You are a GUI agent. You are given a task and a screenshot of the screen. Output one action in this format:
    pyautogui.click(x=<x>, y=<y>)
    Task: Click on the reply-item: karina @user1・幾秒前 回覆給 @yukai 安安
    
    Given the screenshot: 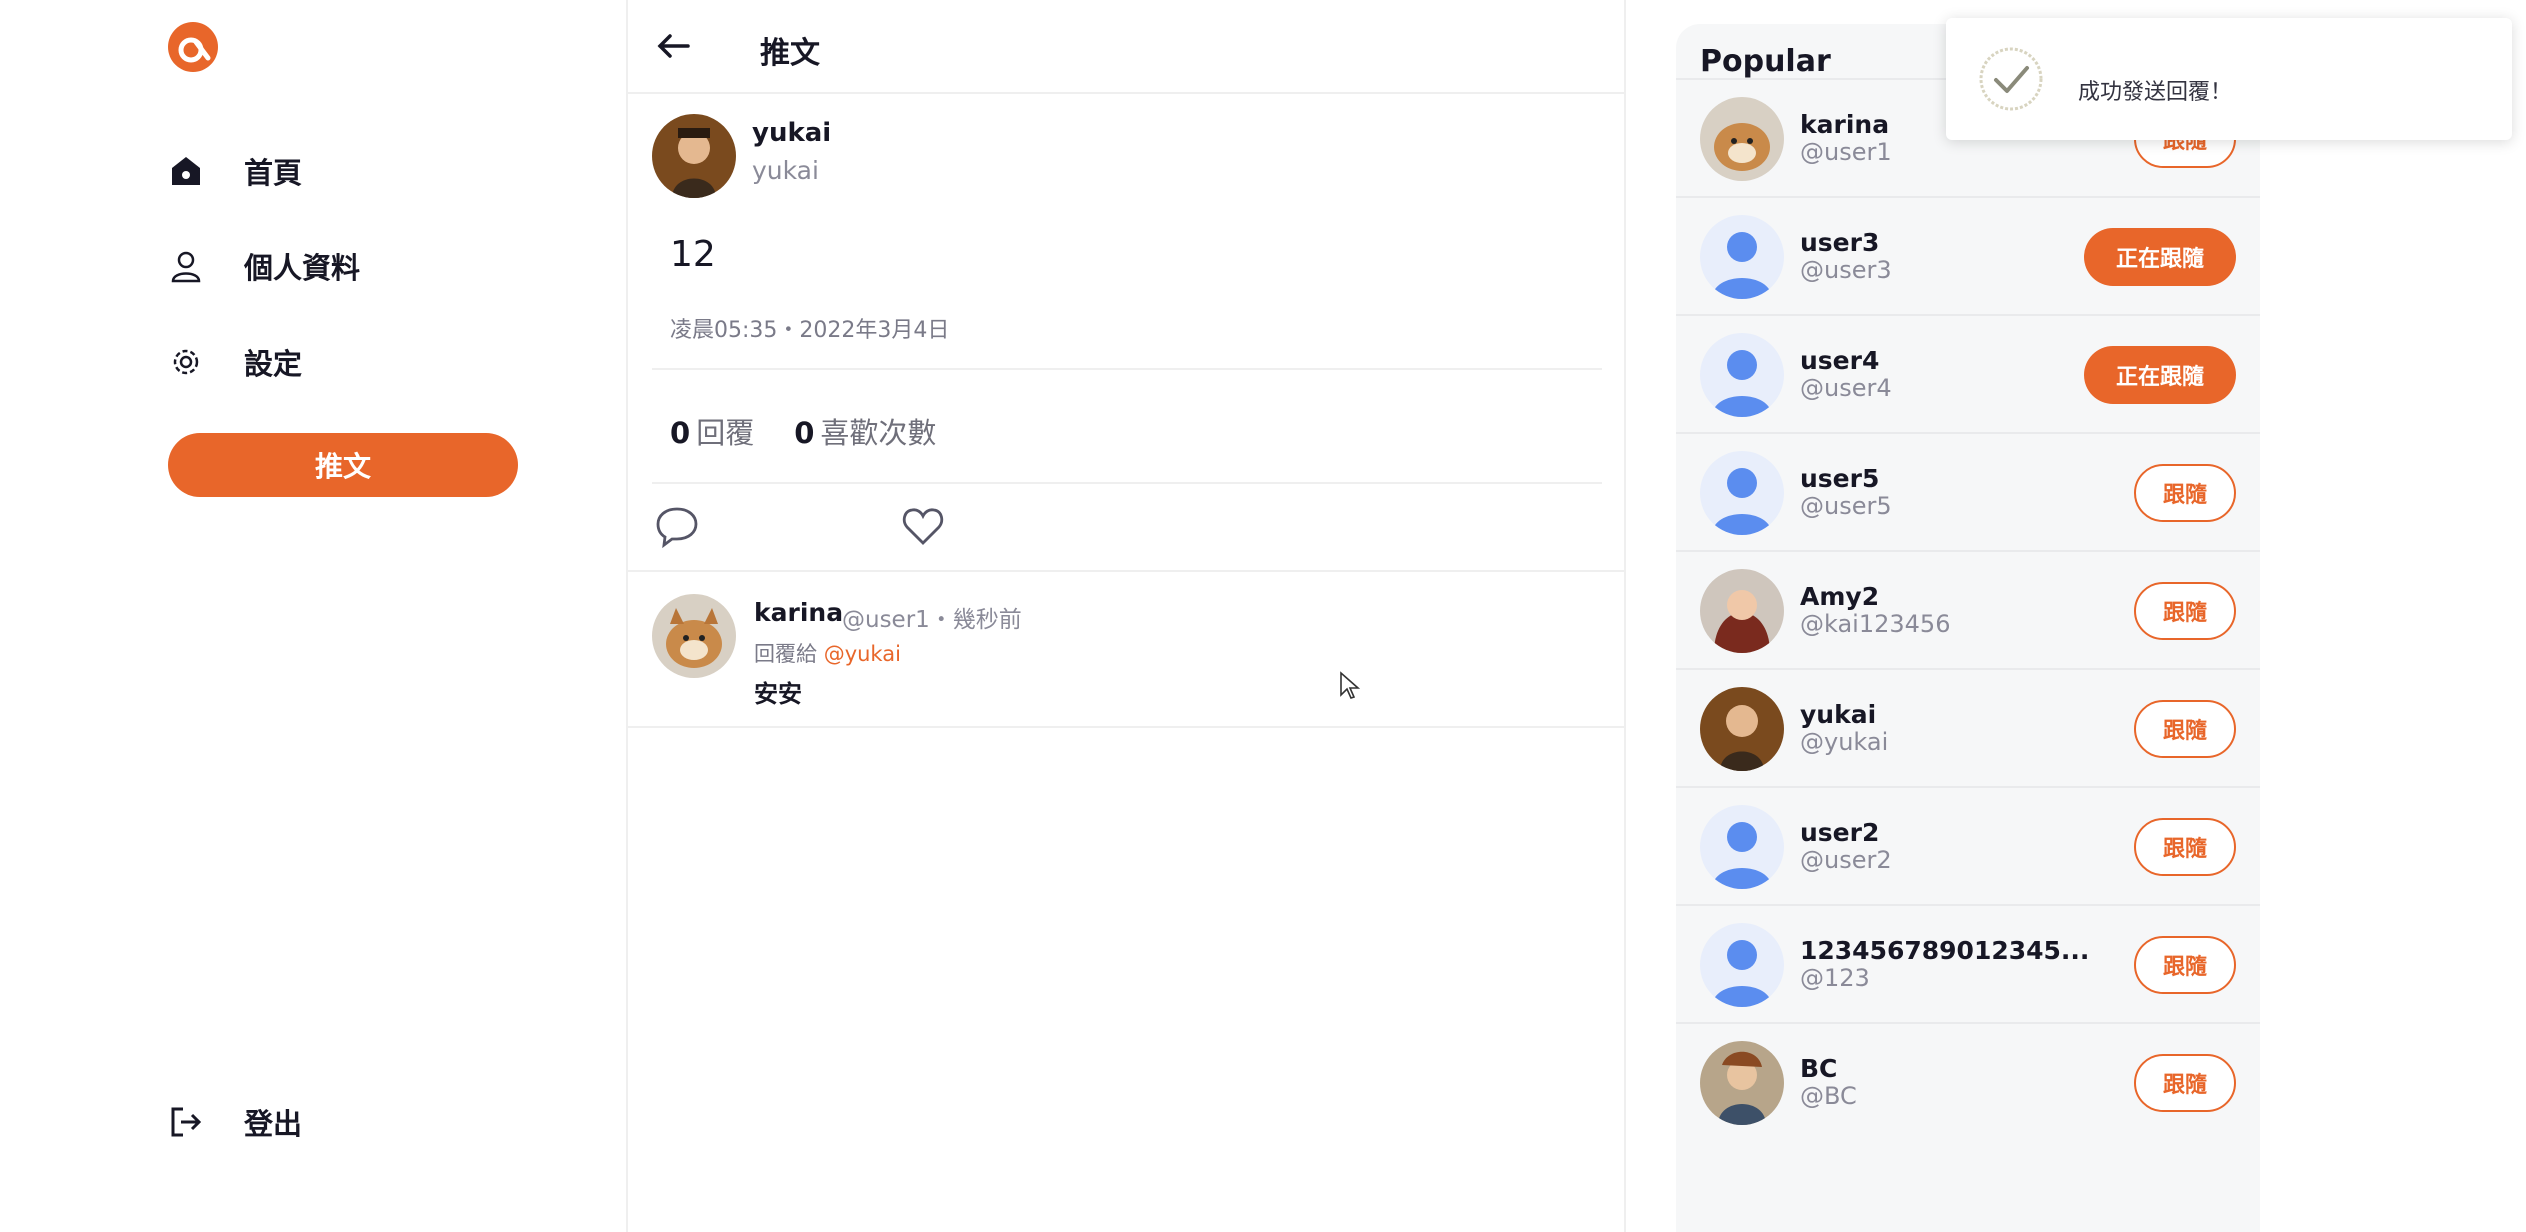 What is the action you would take?
    pyautogui.click(x=1127, y=649)
    